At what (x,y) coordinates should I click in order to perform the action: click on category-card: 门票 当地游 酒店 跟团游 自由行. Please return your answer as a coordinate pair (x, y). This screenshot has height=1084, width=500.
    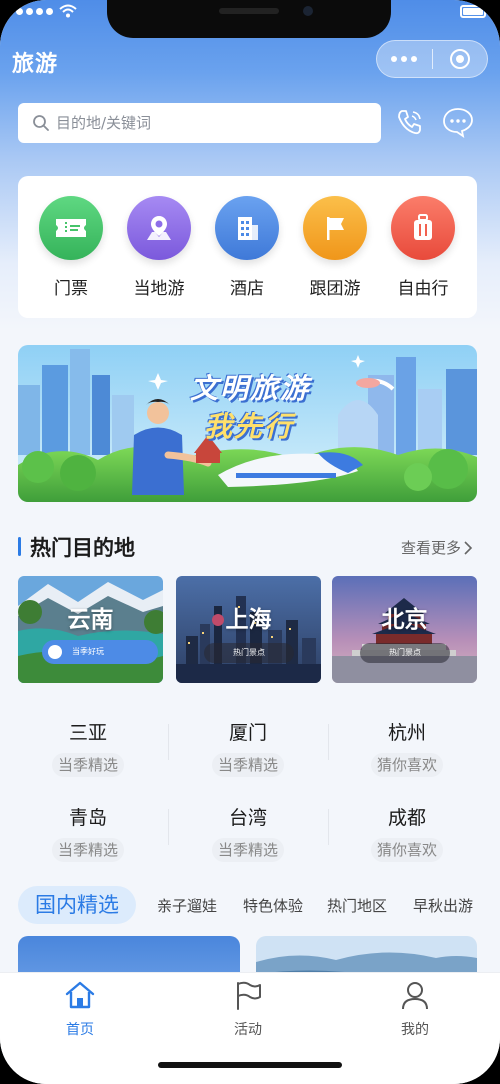
    Looking at the image, I should click on (247, 247).